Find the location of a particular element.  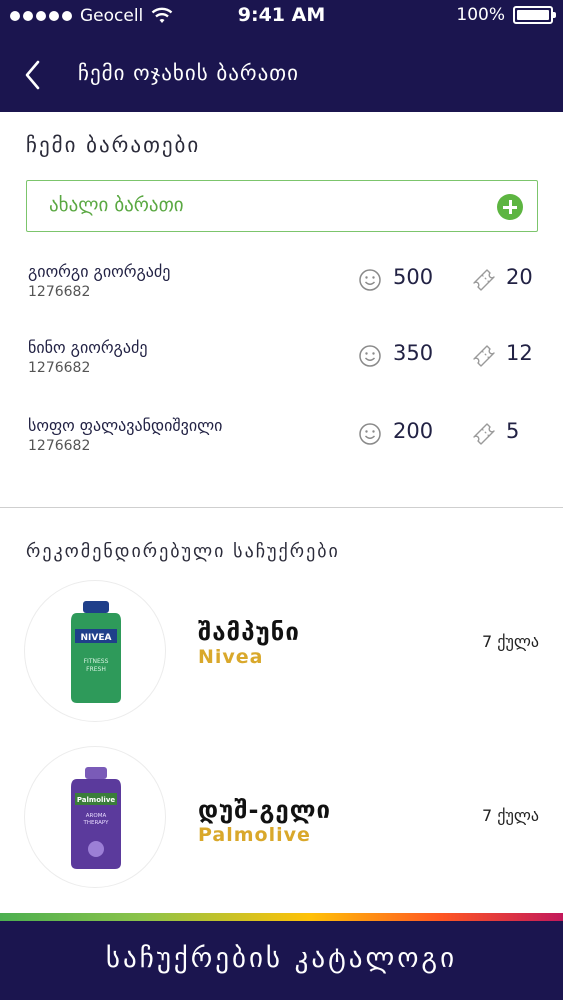

shampoo-bottle-icon: NIVEA FITNESS FRESH is located at coordinates (96, 652).